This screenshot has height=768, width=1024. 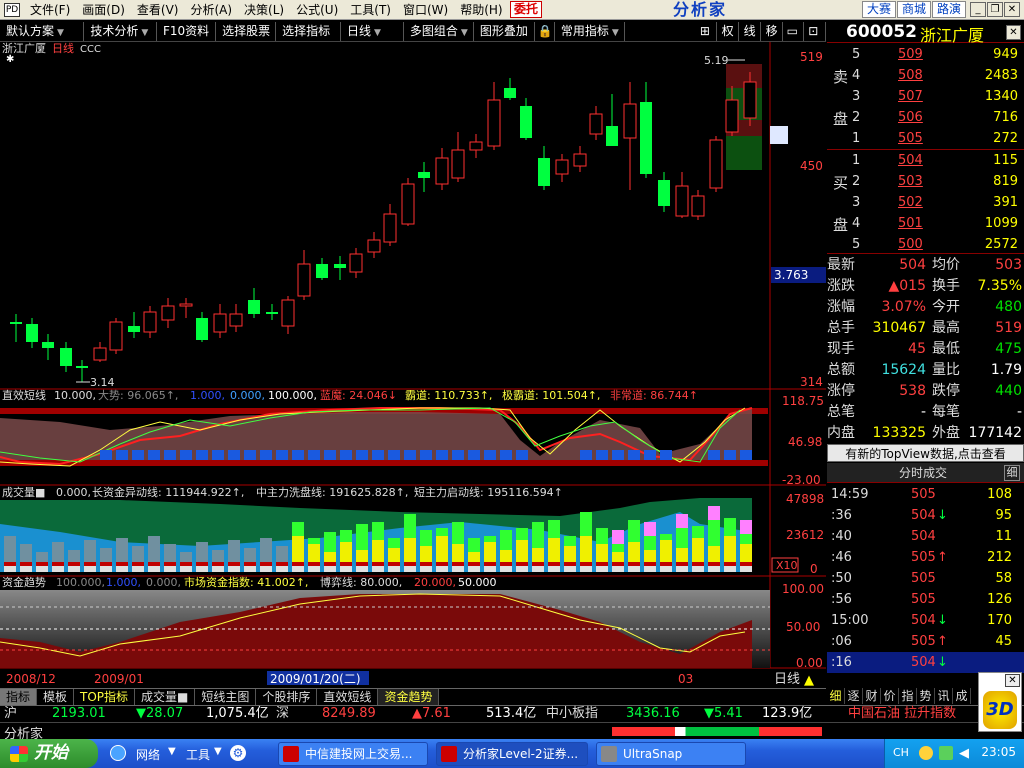 What do you see at coordinates (431, 713) in the screenshot?
I see `shen-change: ▲7.61` at bounding box center [431, 713].